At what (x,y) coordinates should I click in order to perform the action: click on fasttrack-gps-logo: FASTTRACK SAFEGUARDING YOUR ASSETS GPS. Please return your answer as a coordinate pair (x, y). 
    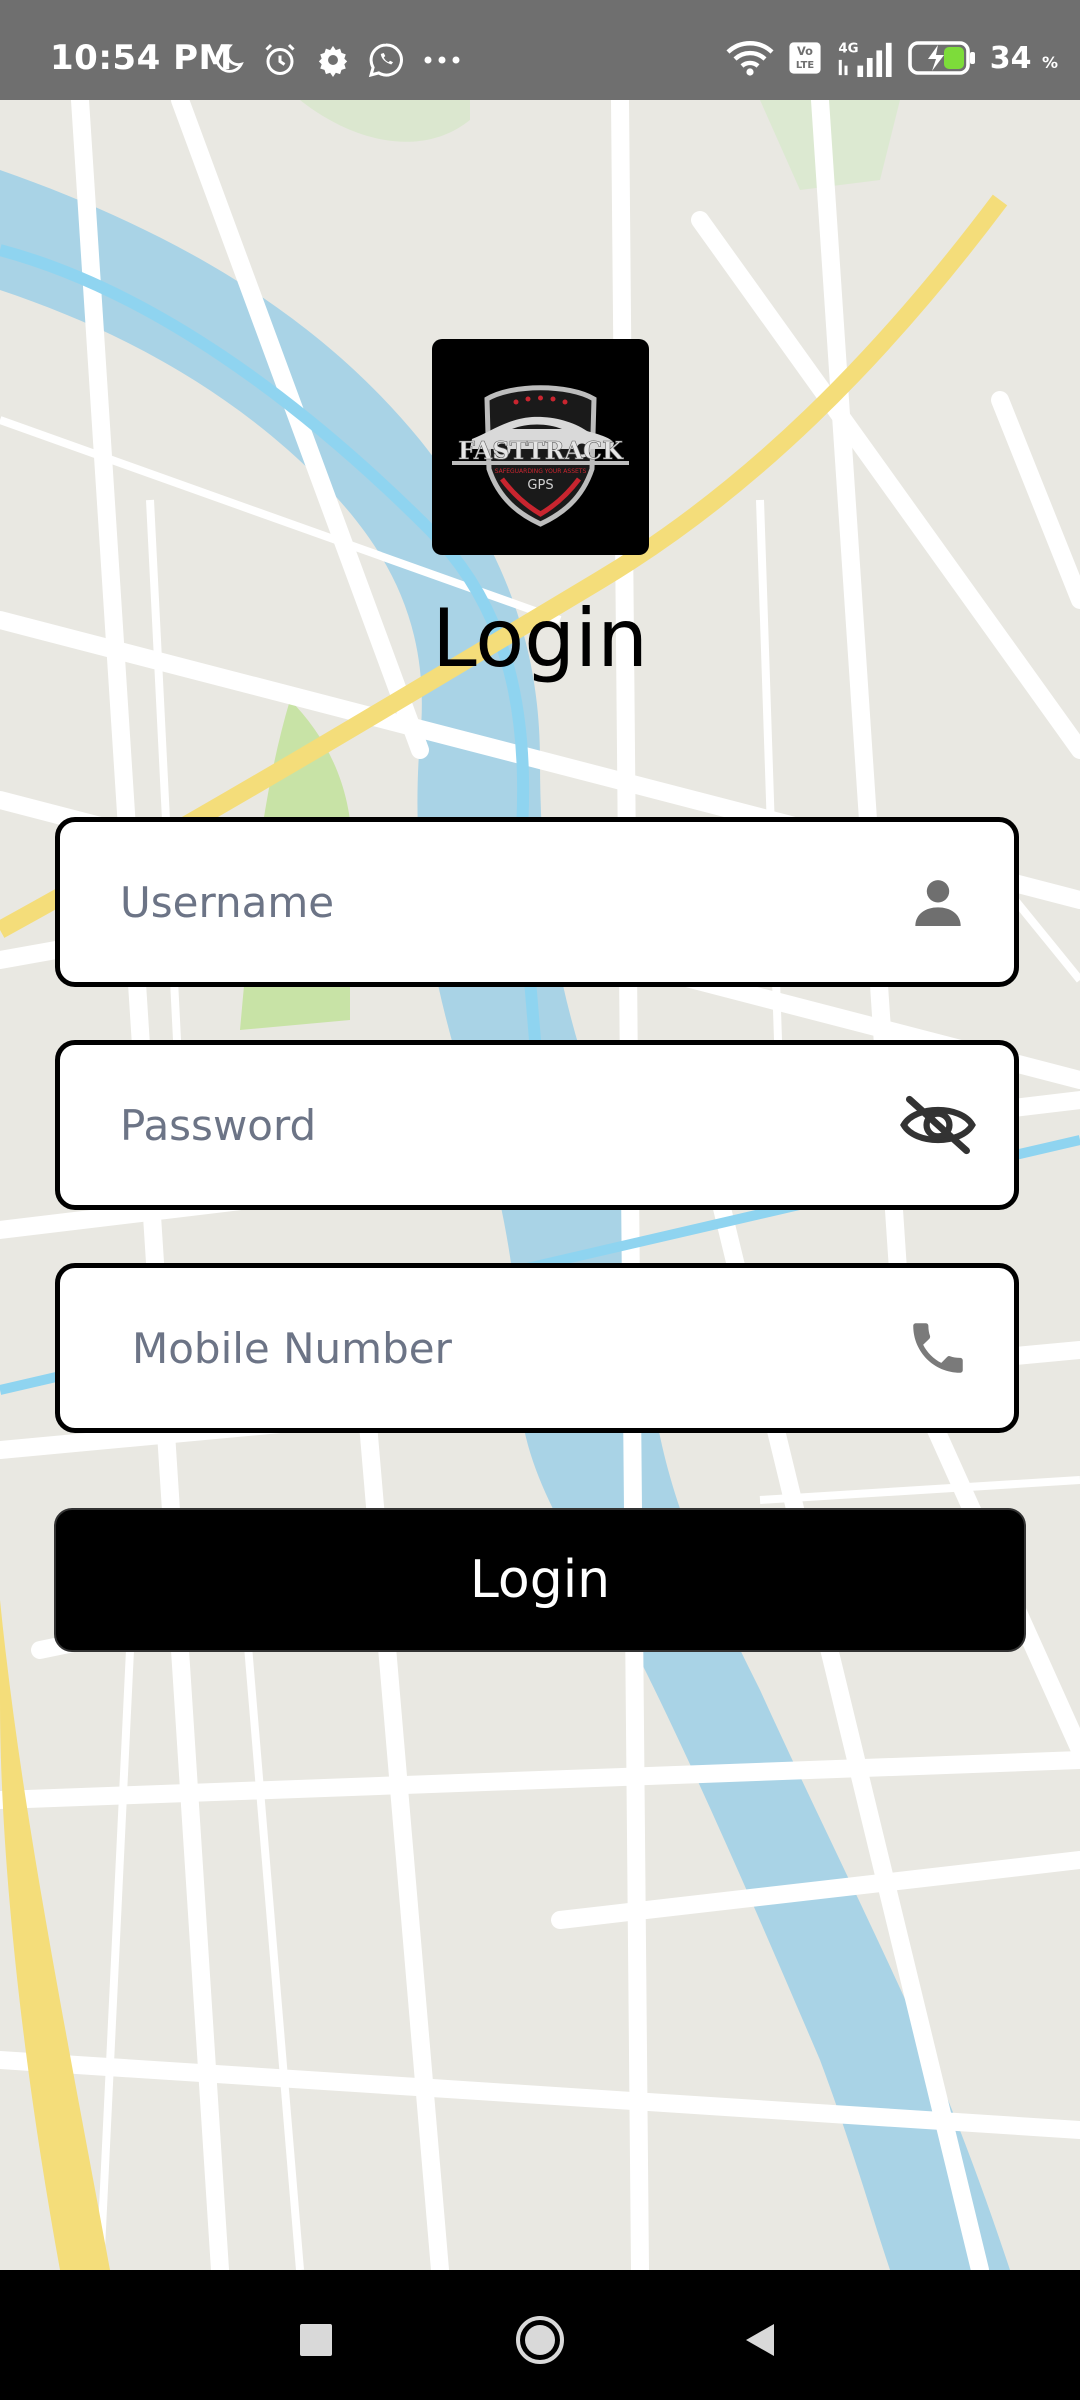
    Looking at the image, I should click on (540, 447).